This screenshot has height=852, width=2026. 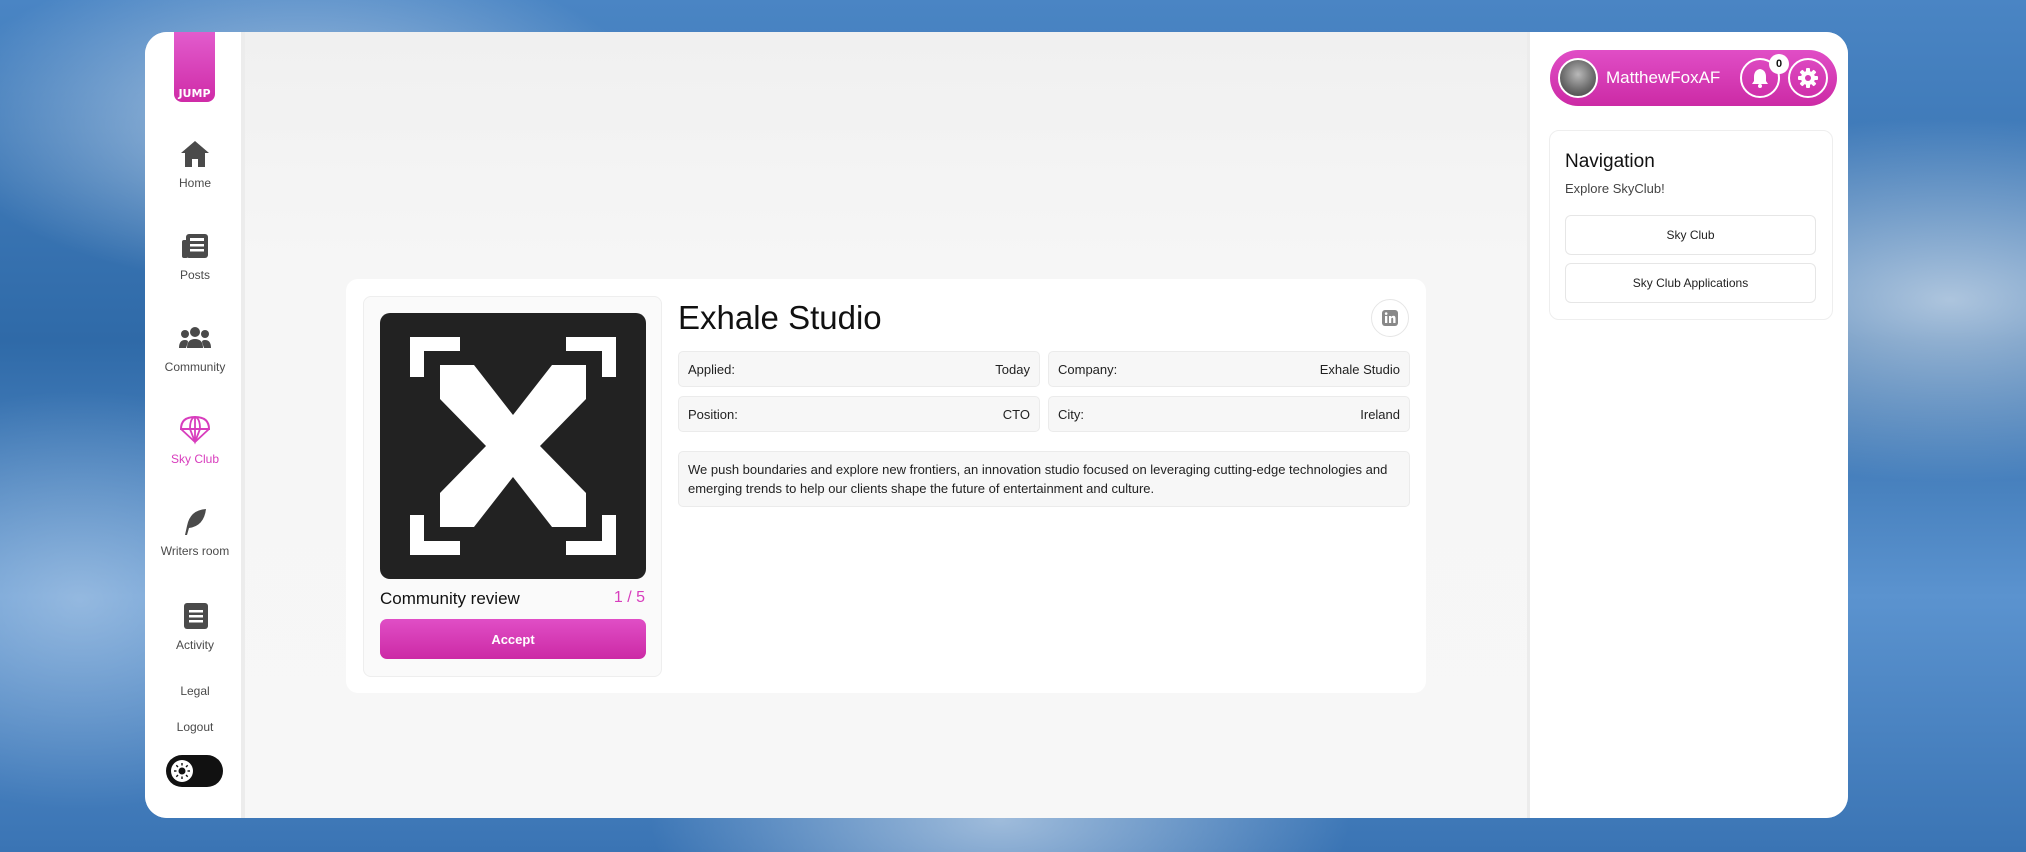 What do you see at coordinates (859, 414) in the screenshot?
I see `position-field: Position: CTO` at bounding box center [859, 414].